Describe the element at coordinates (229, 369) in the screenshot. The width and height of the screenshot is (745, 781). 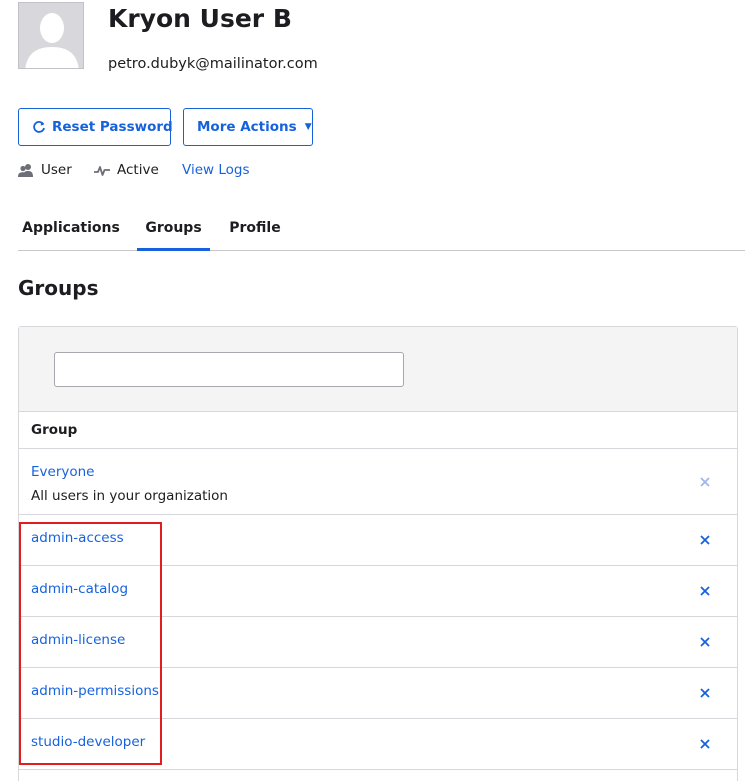
I see `groups-search-input` at that location.